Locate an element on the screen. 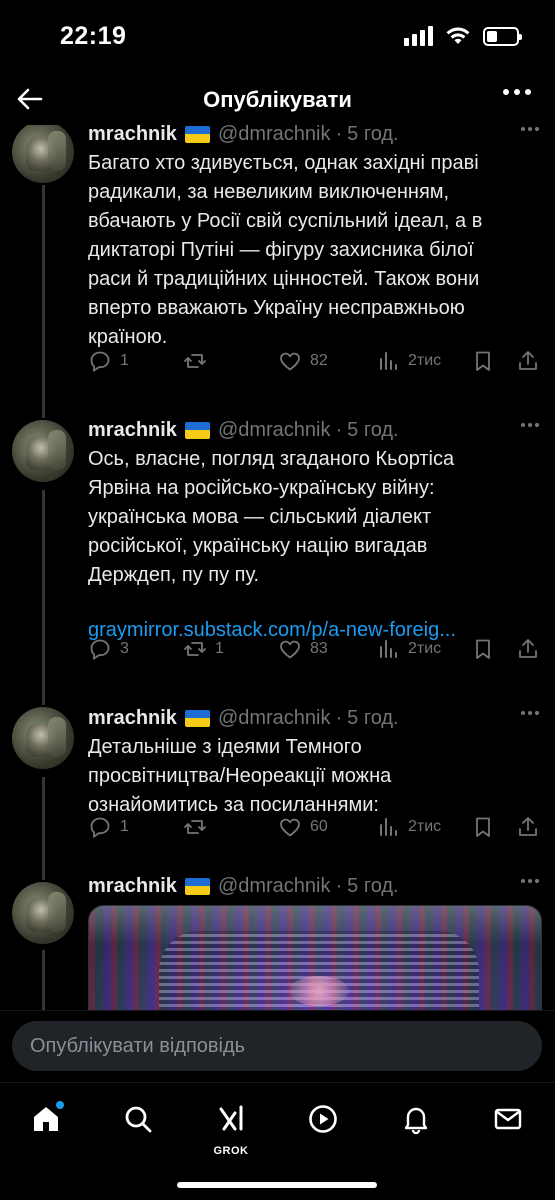 The height and width of the screenshot is (1200, 555). more-options-button is located at coordinates (517, 92).